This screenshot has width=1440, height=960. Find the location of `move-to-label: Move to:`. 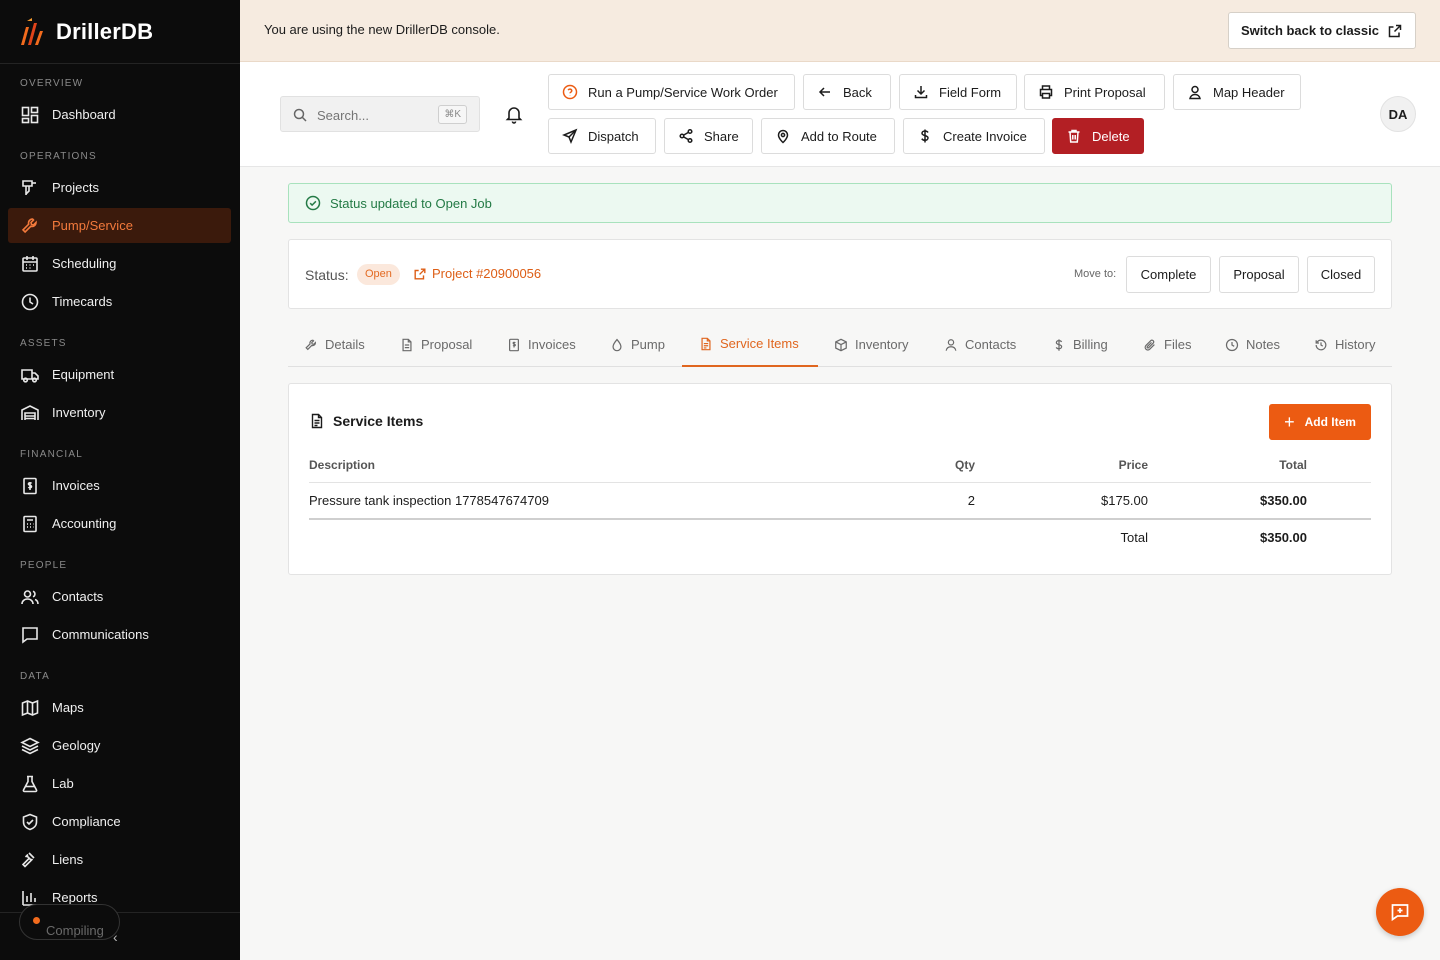

move-to-label: Move to: is located at coordinates (1095, 274).